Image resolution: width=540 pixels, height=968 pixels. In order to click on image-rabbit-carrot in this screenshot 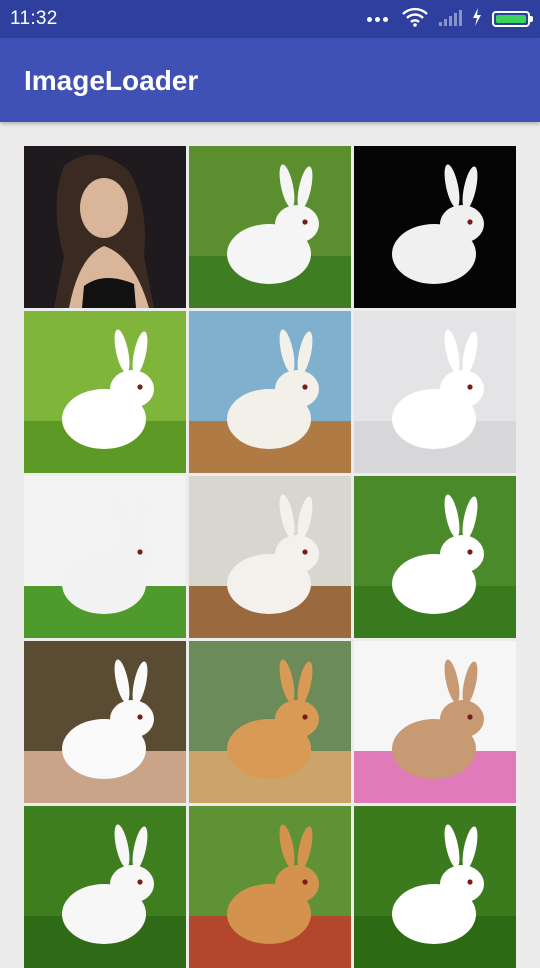, I will do `click(270, 227)`.